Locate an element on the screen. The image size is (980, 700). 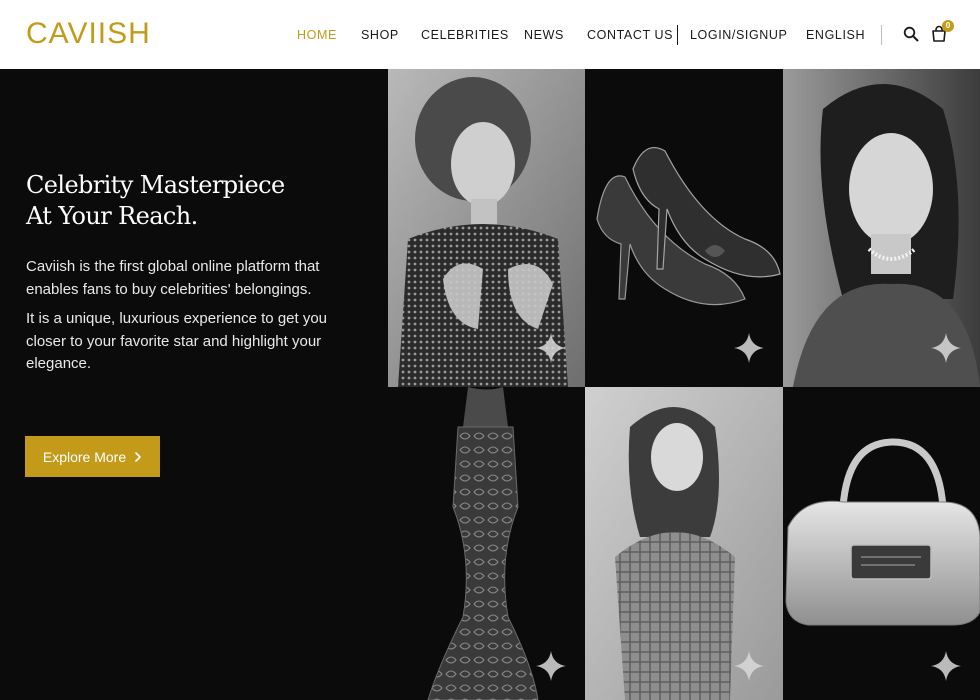
hero-title-line-1: Celebrity Masterpiece is located at coordinates (155, 185).